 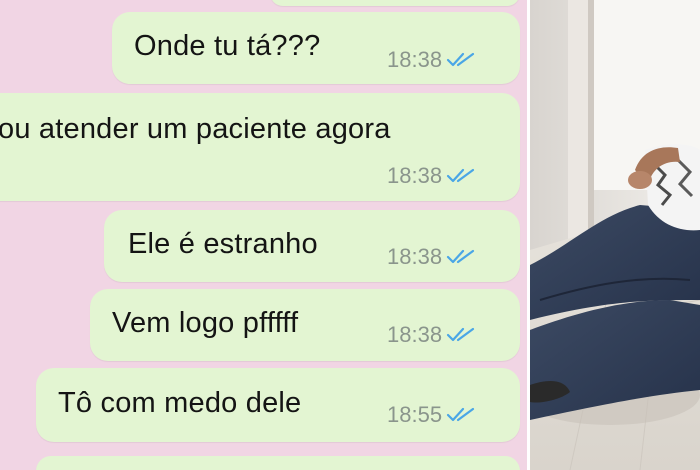 I want to click on message-text: Tô com medo dele, so click(x=180, y=403).